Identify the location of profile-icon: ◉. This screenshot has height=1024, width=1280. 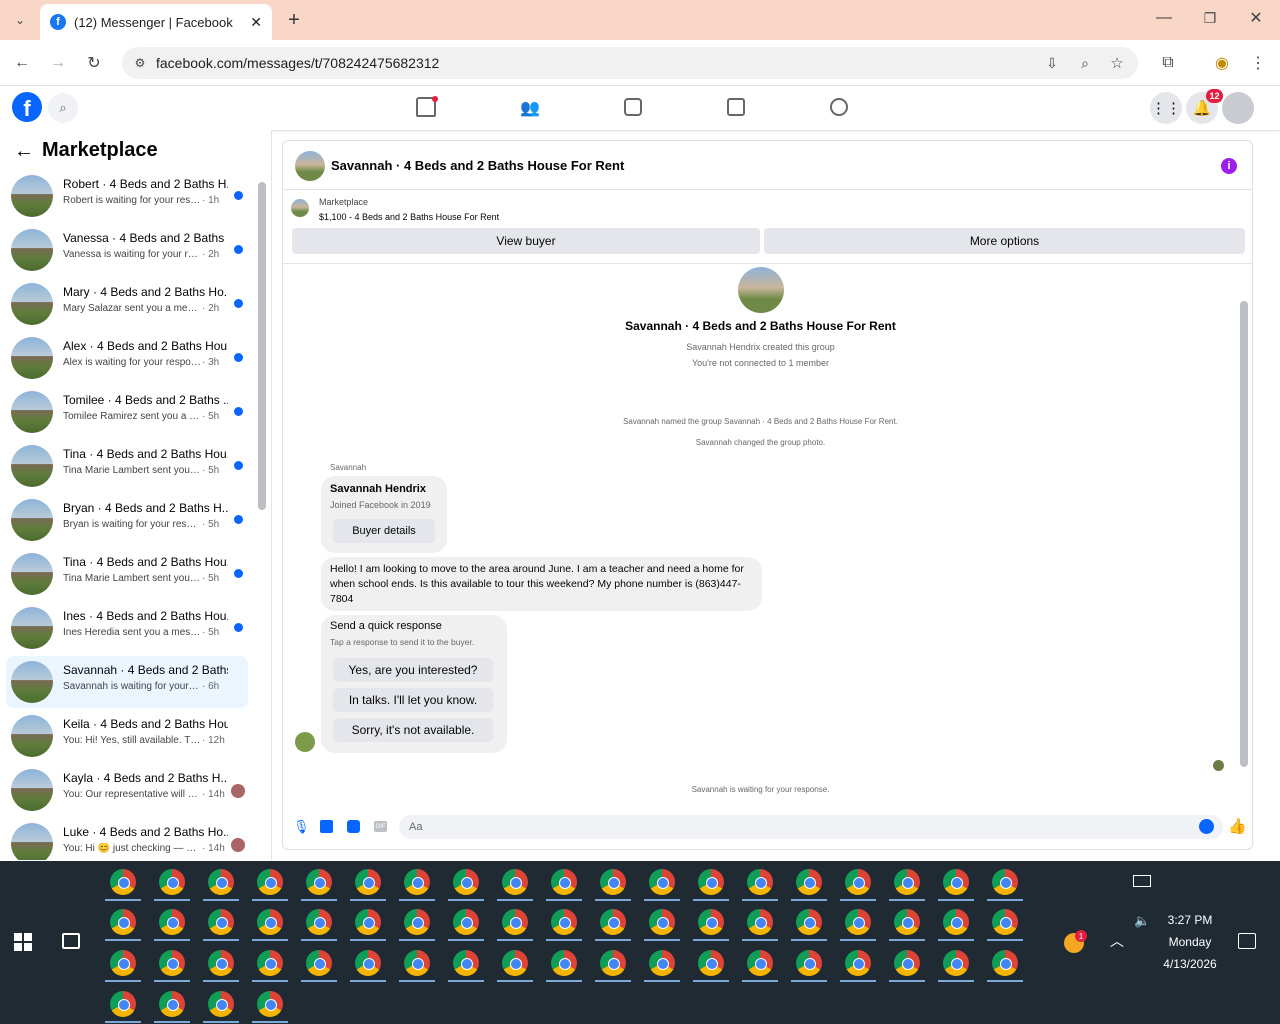
(1222, 63).